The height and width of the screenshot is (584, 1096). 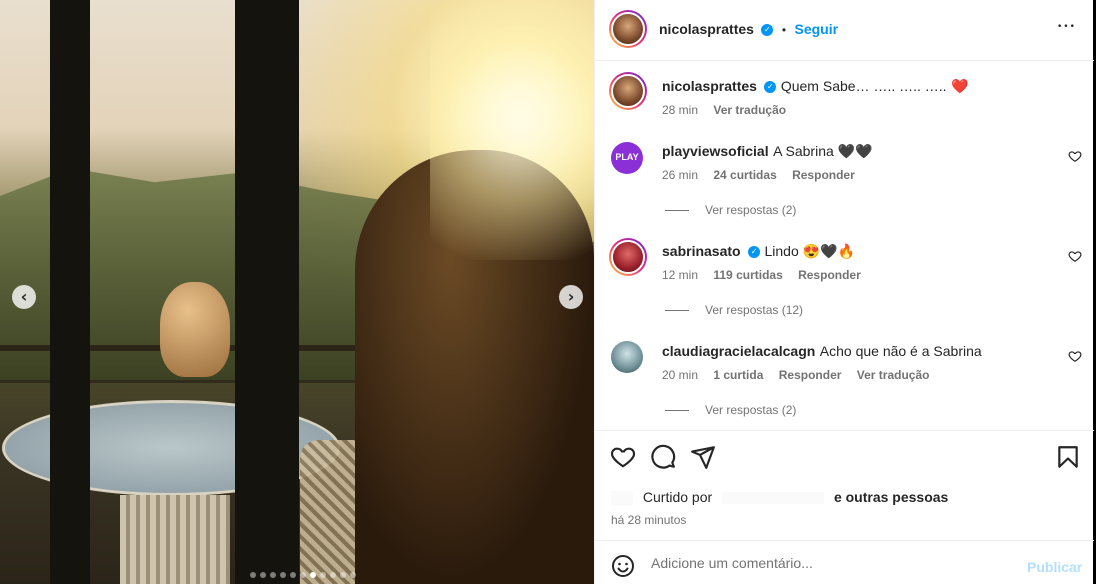 I want to click on liker-avatars, so click(x=622, y=498).